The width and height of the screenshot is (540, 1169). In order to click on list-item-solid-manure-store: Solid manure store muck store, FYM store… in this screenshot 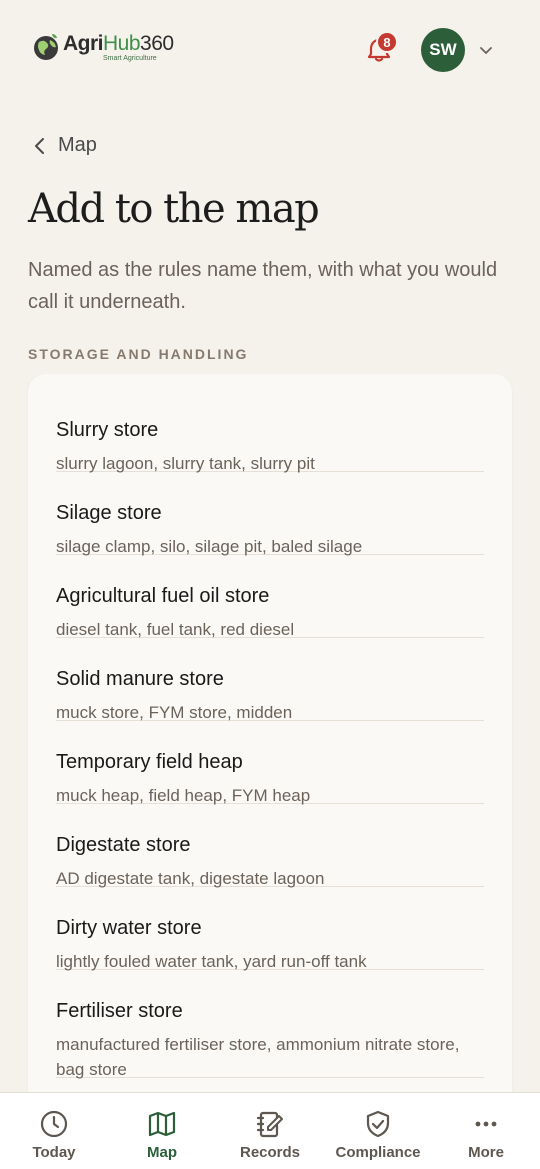, I will do `click(270, 680)`.